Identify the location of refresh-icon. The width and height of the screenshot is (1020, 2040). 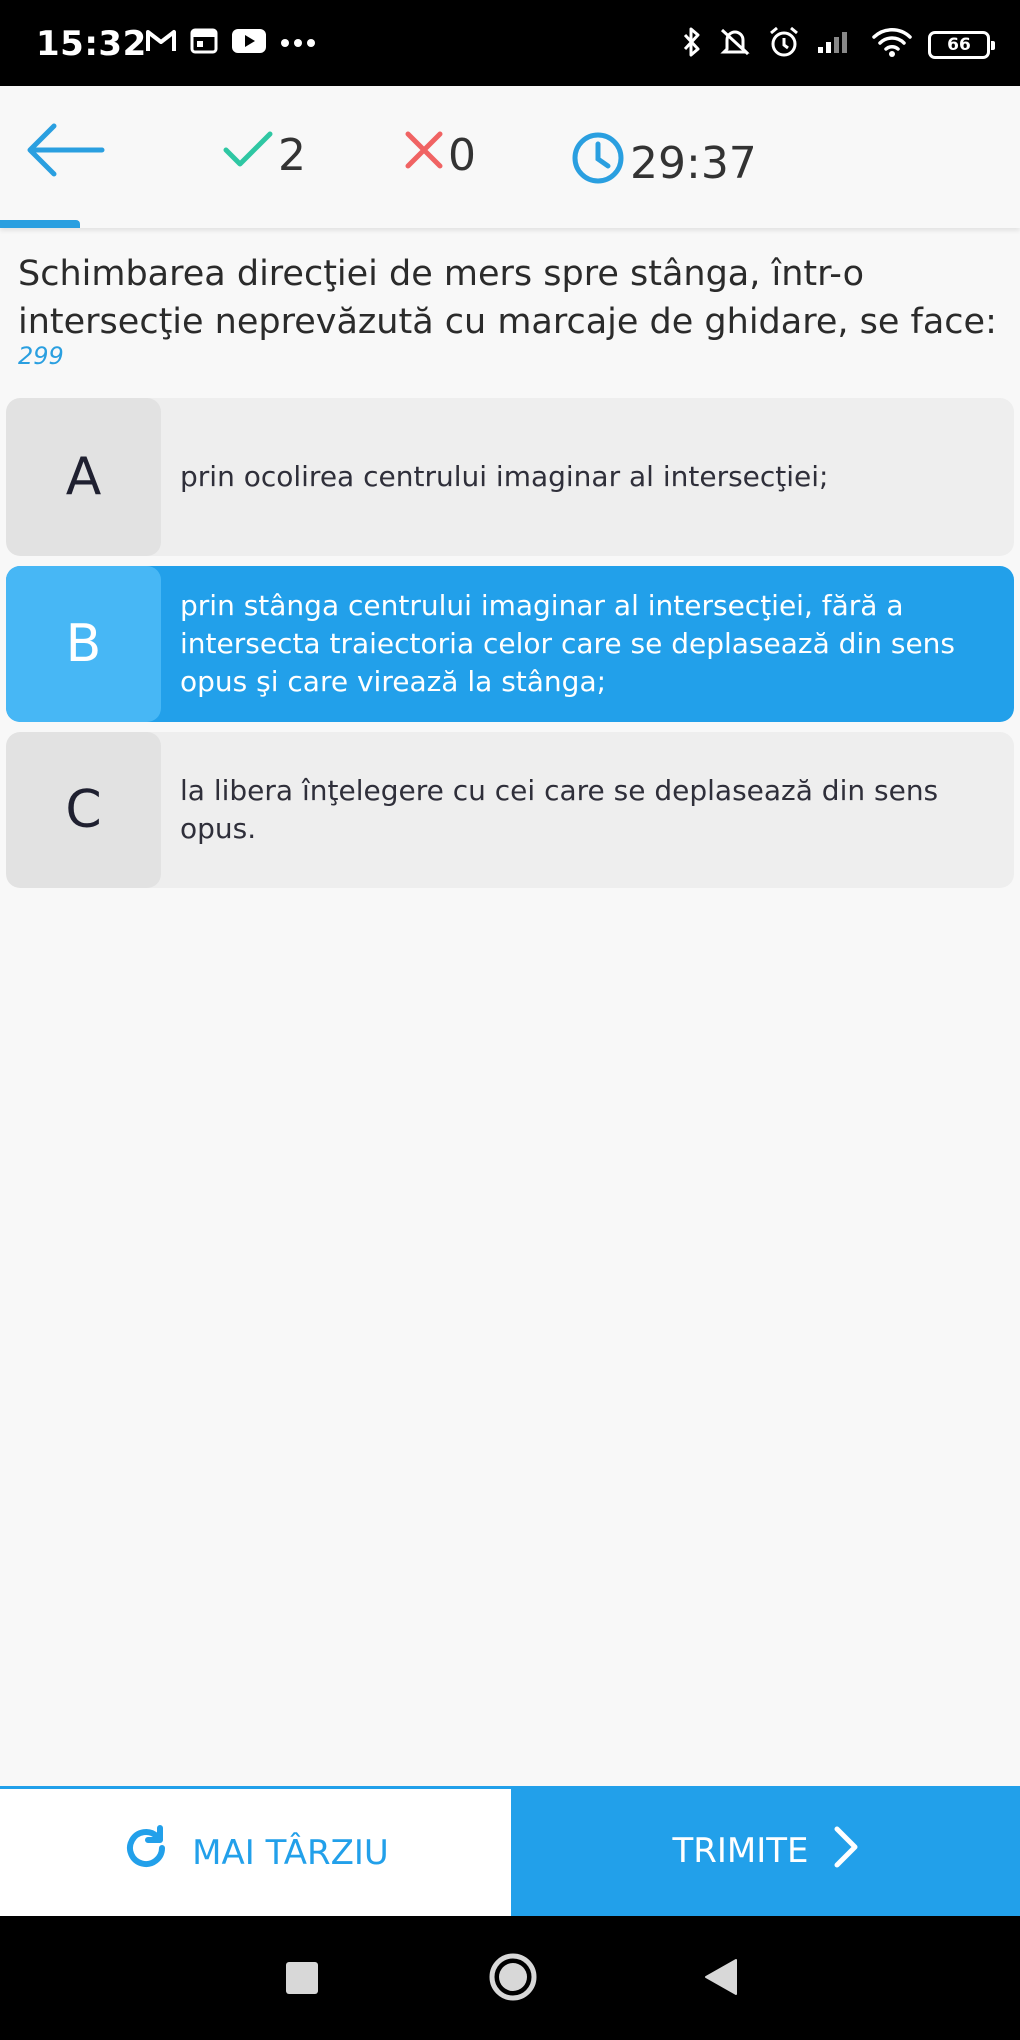
(146, 1852).